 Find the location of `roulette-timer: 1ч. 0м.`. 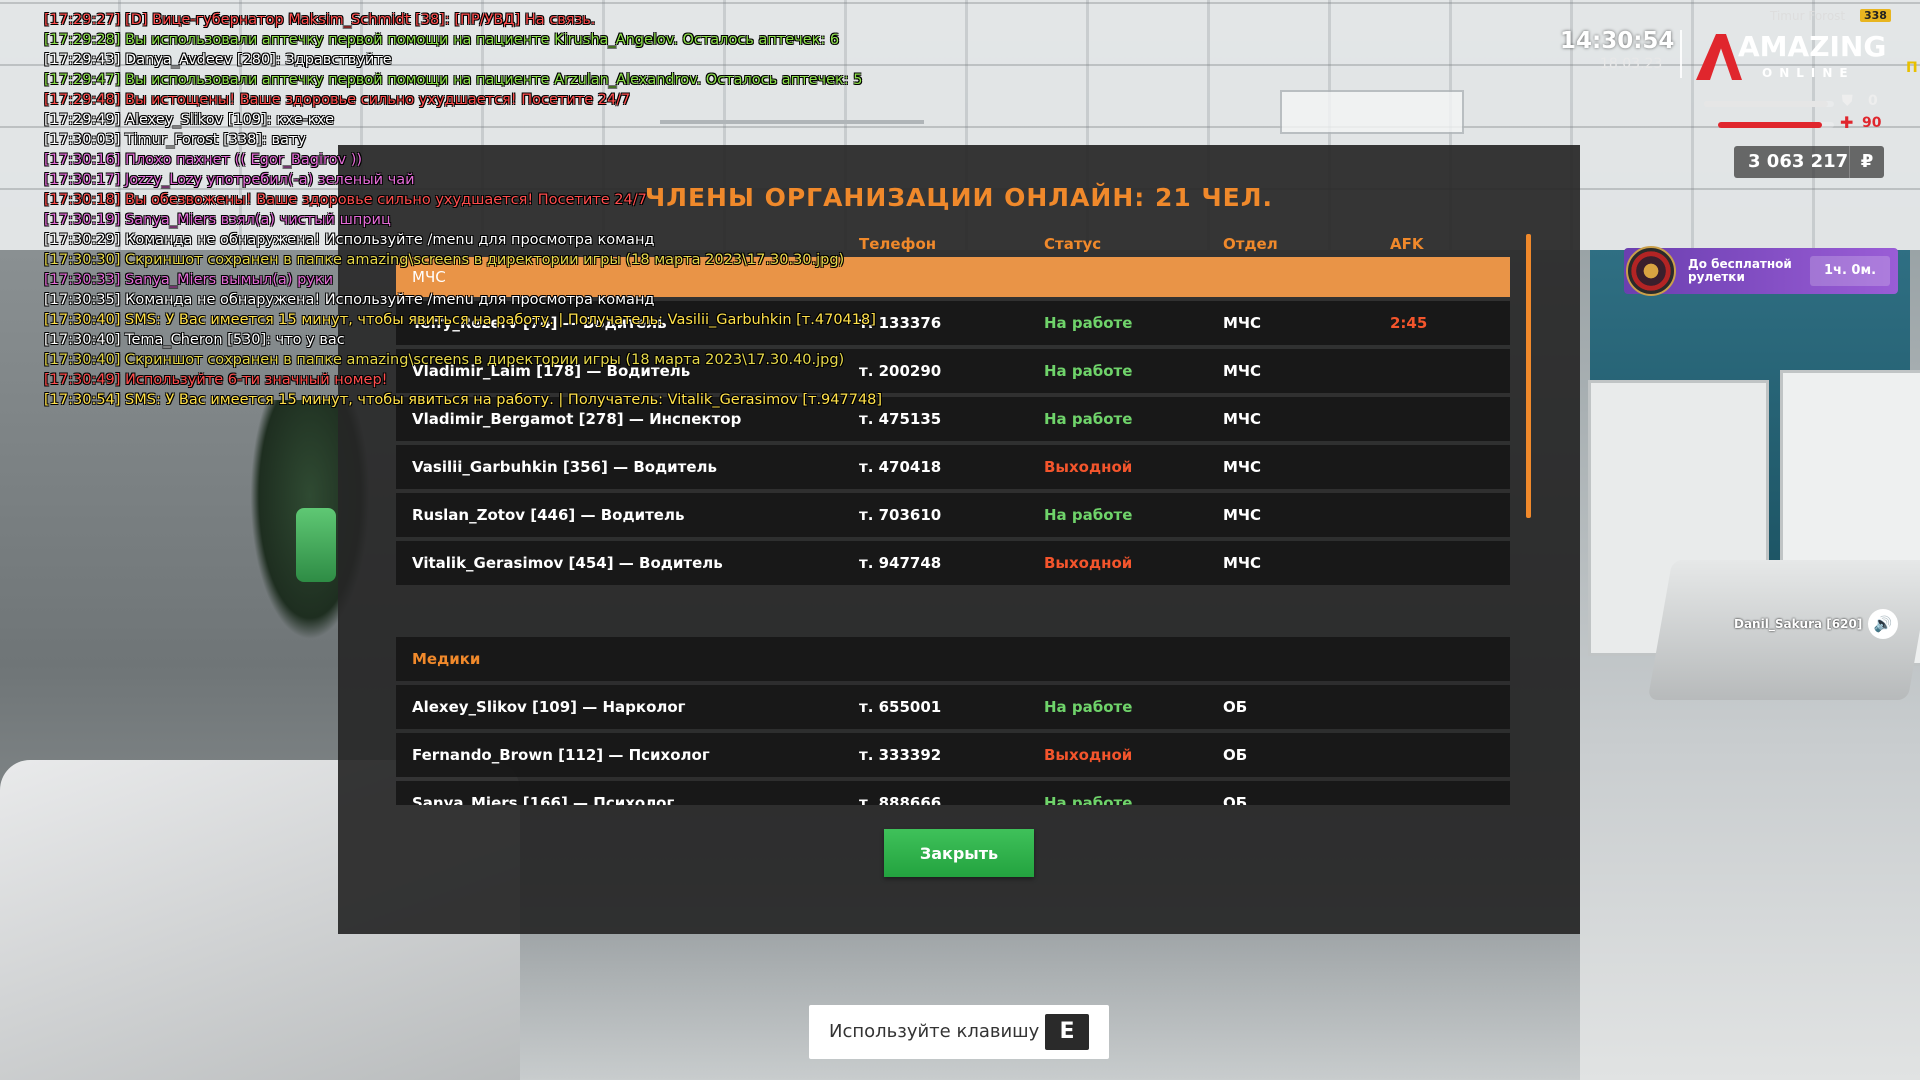

roulette-timer: 1ч. 0м. is located at coordinates (1850, 271).